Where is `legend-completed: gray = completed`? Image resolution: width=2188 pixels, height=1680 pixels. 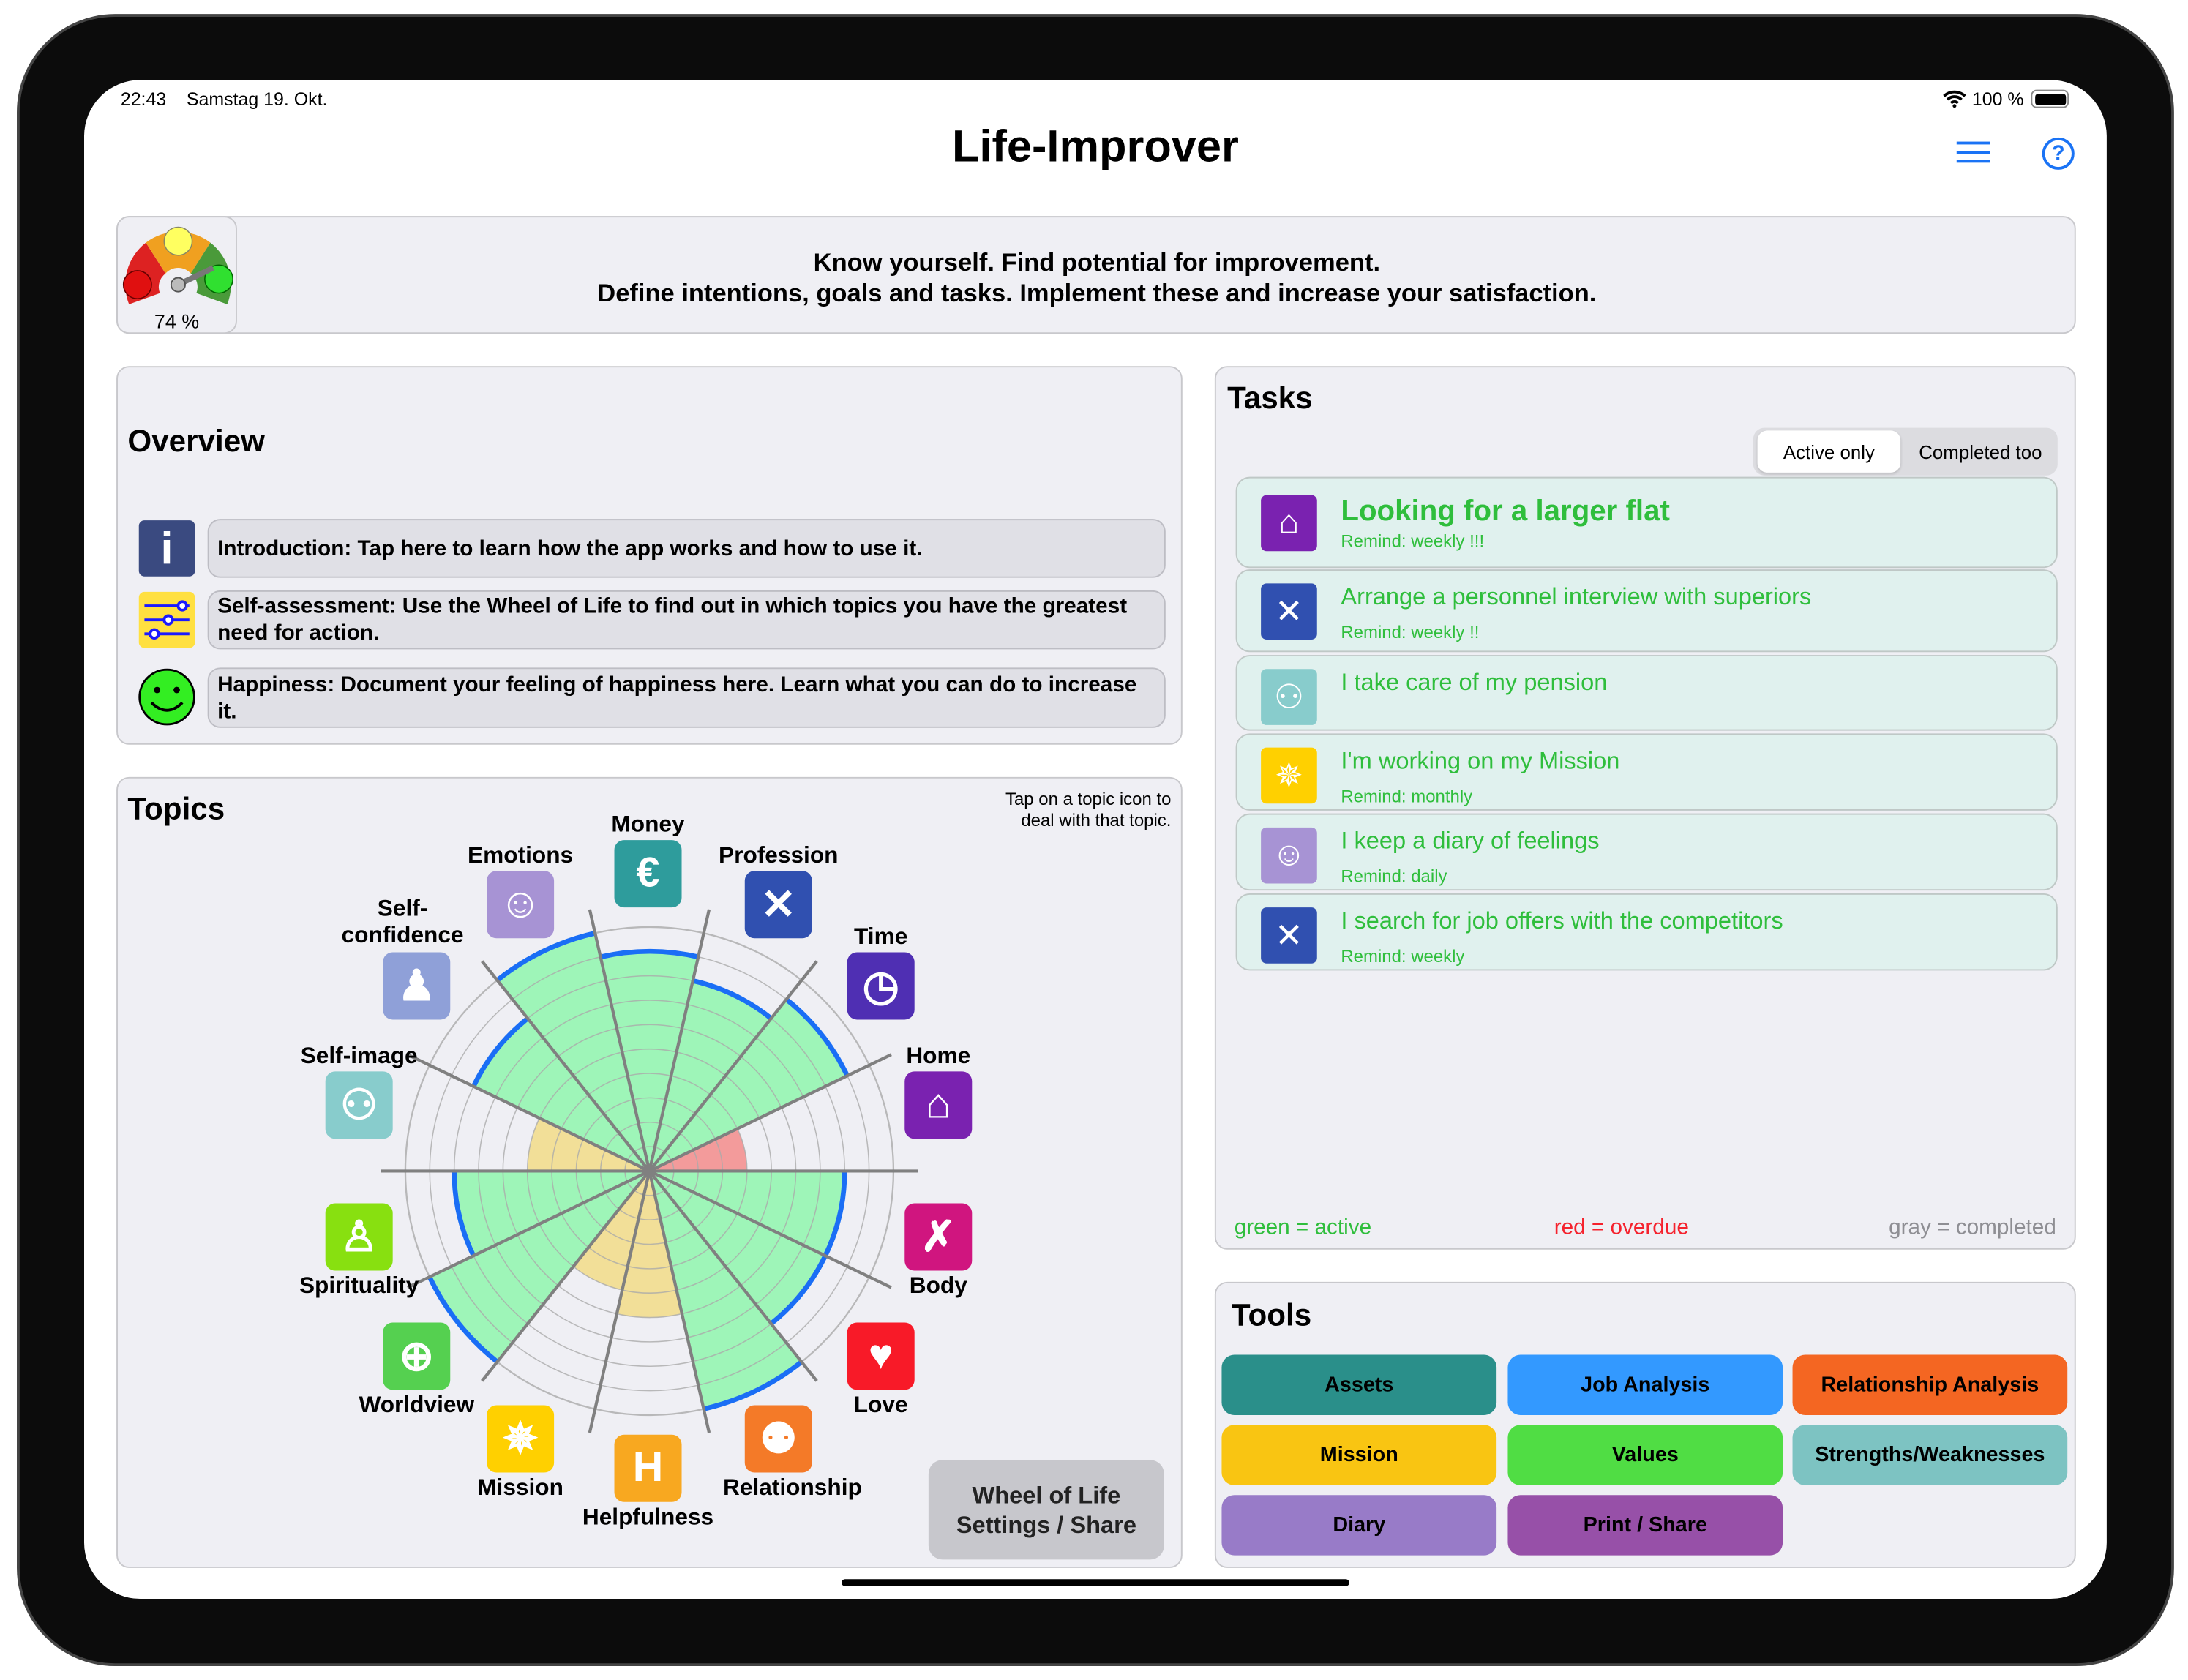
legend-completed: gray = completed is located at coordinates (1972, 1227).